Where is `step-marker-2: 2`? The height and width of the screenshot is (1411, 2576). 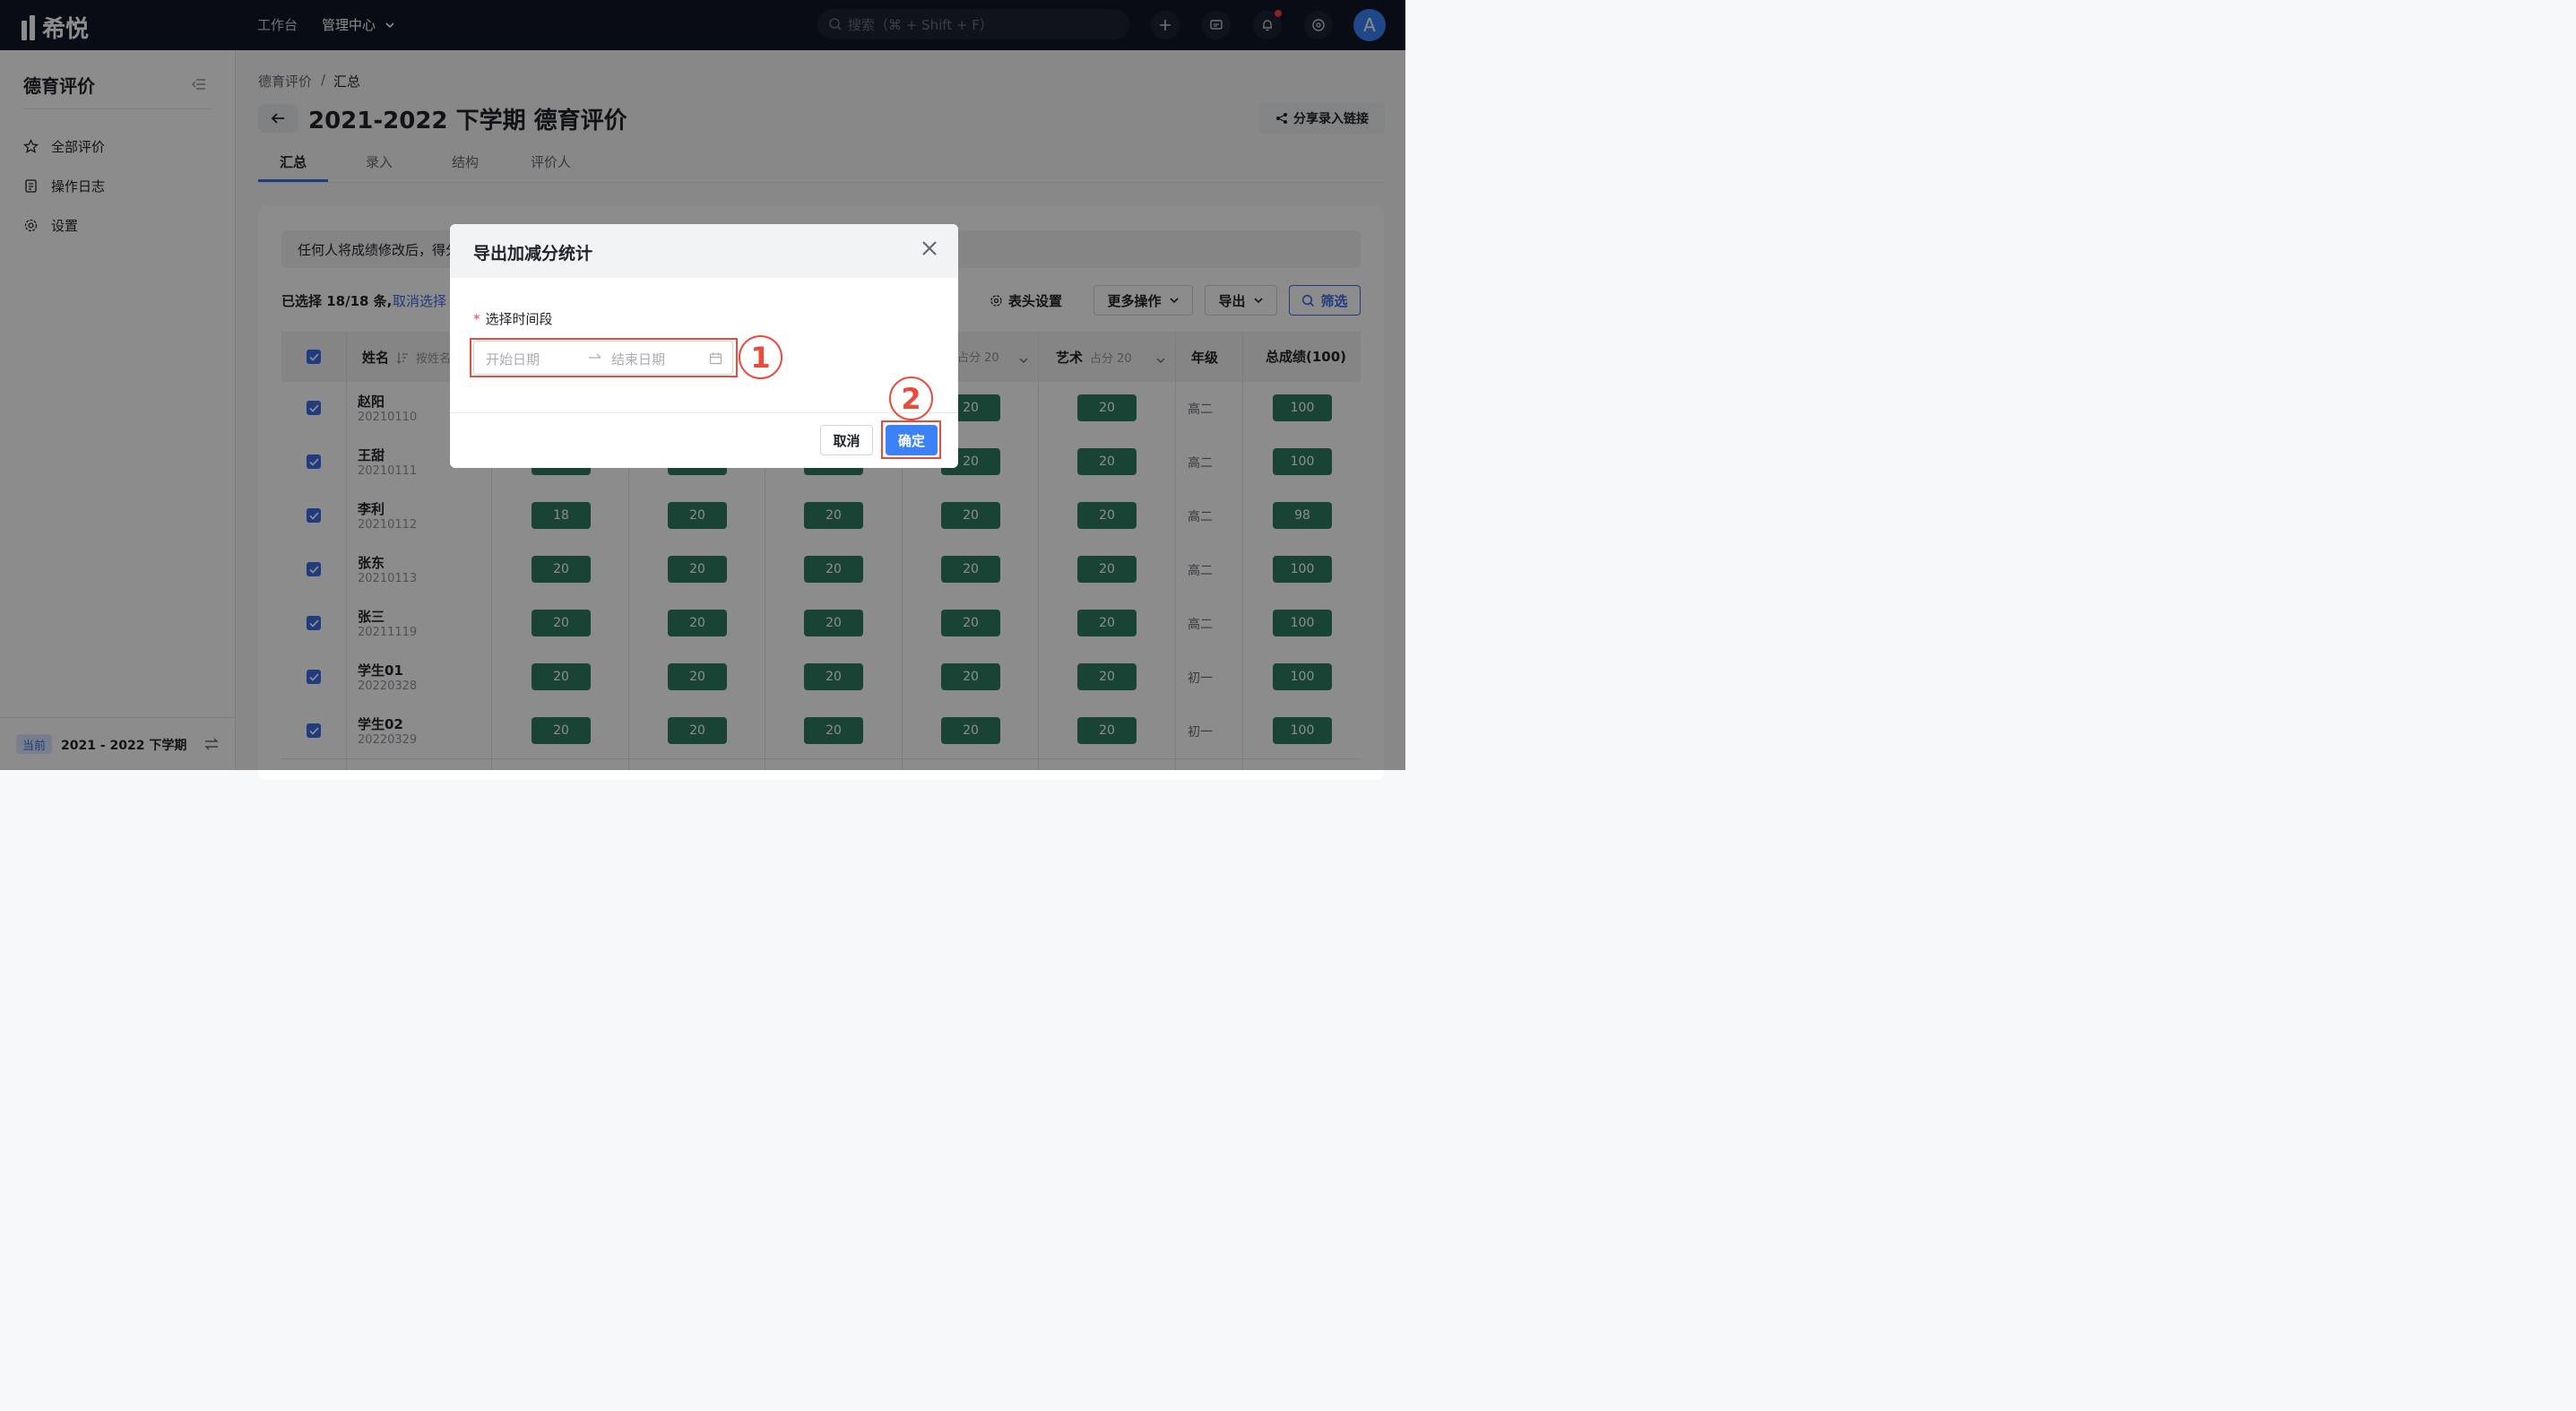 step-marker-2: 2 is located at coordinates (911, 398).